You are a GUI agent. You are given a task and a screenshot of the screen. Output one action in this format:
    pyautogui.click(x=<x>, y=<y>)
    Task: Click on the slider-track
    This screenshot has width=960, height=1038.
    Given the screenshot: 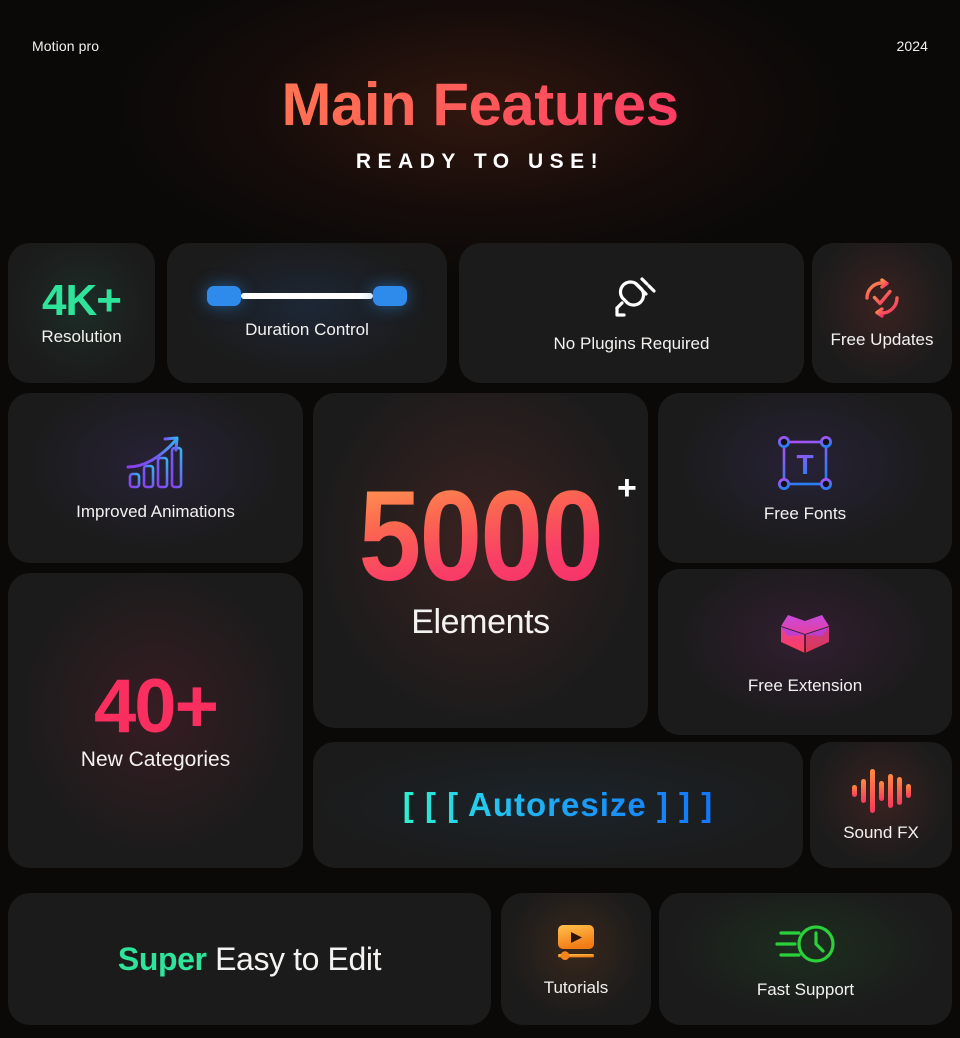 What is the action you would take?
    pyautogui.click(x=307, y=295)
    